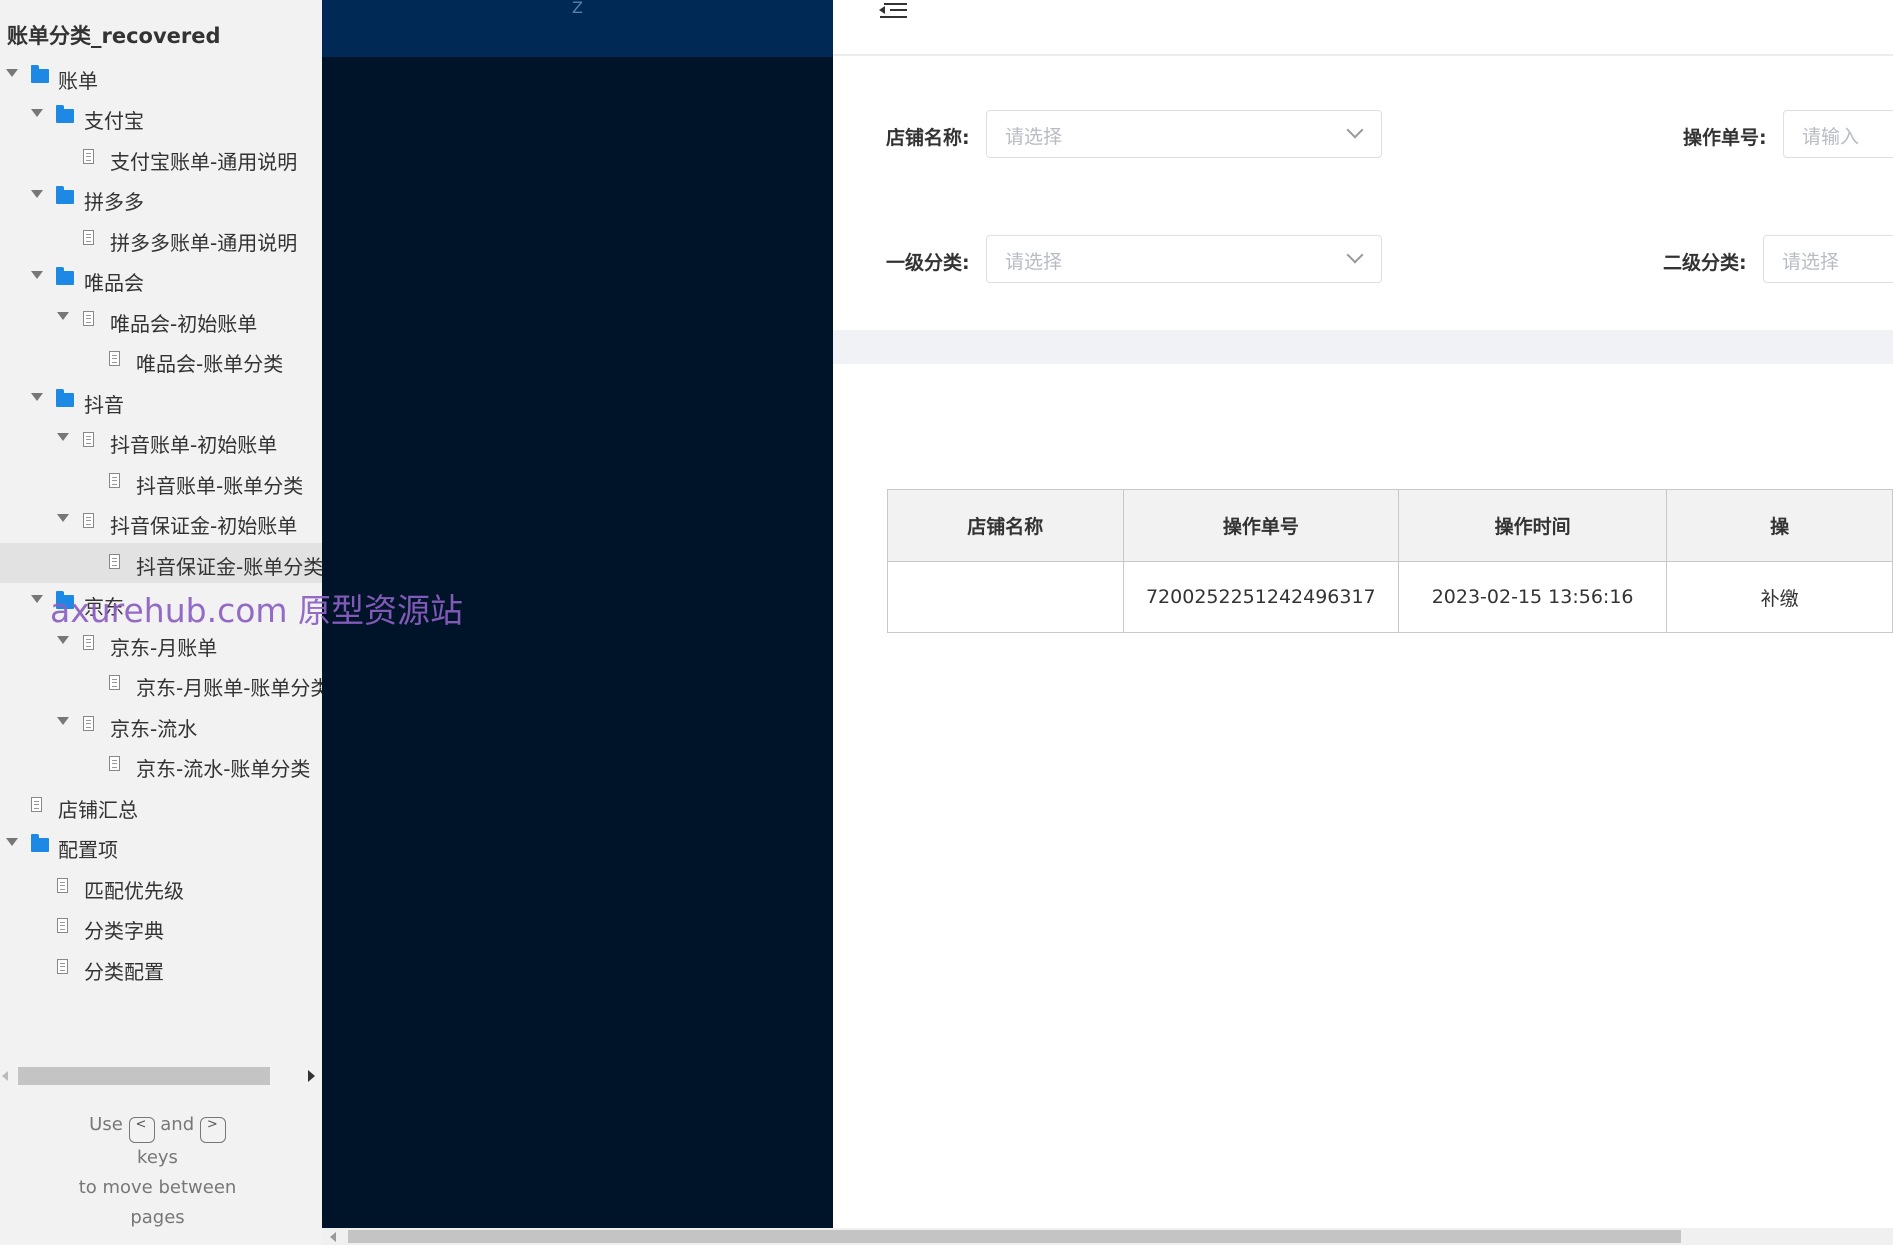  Describe the element at coordinates (1184, 259) in the screenshot. I see `level1-category-select: 请选择` at that location.